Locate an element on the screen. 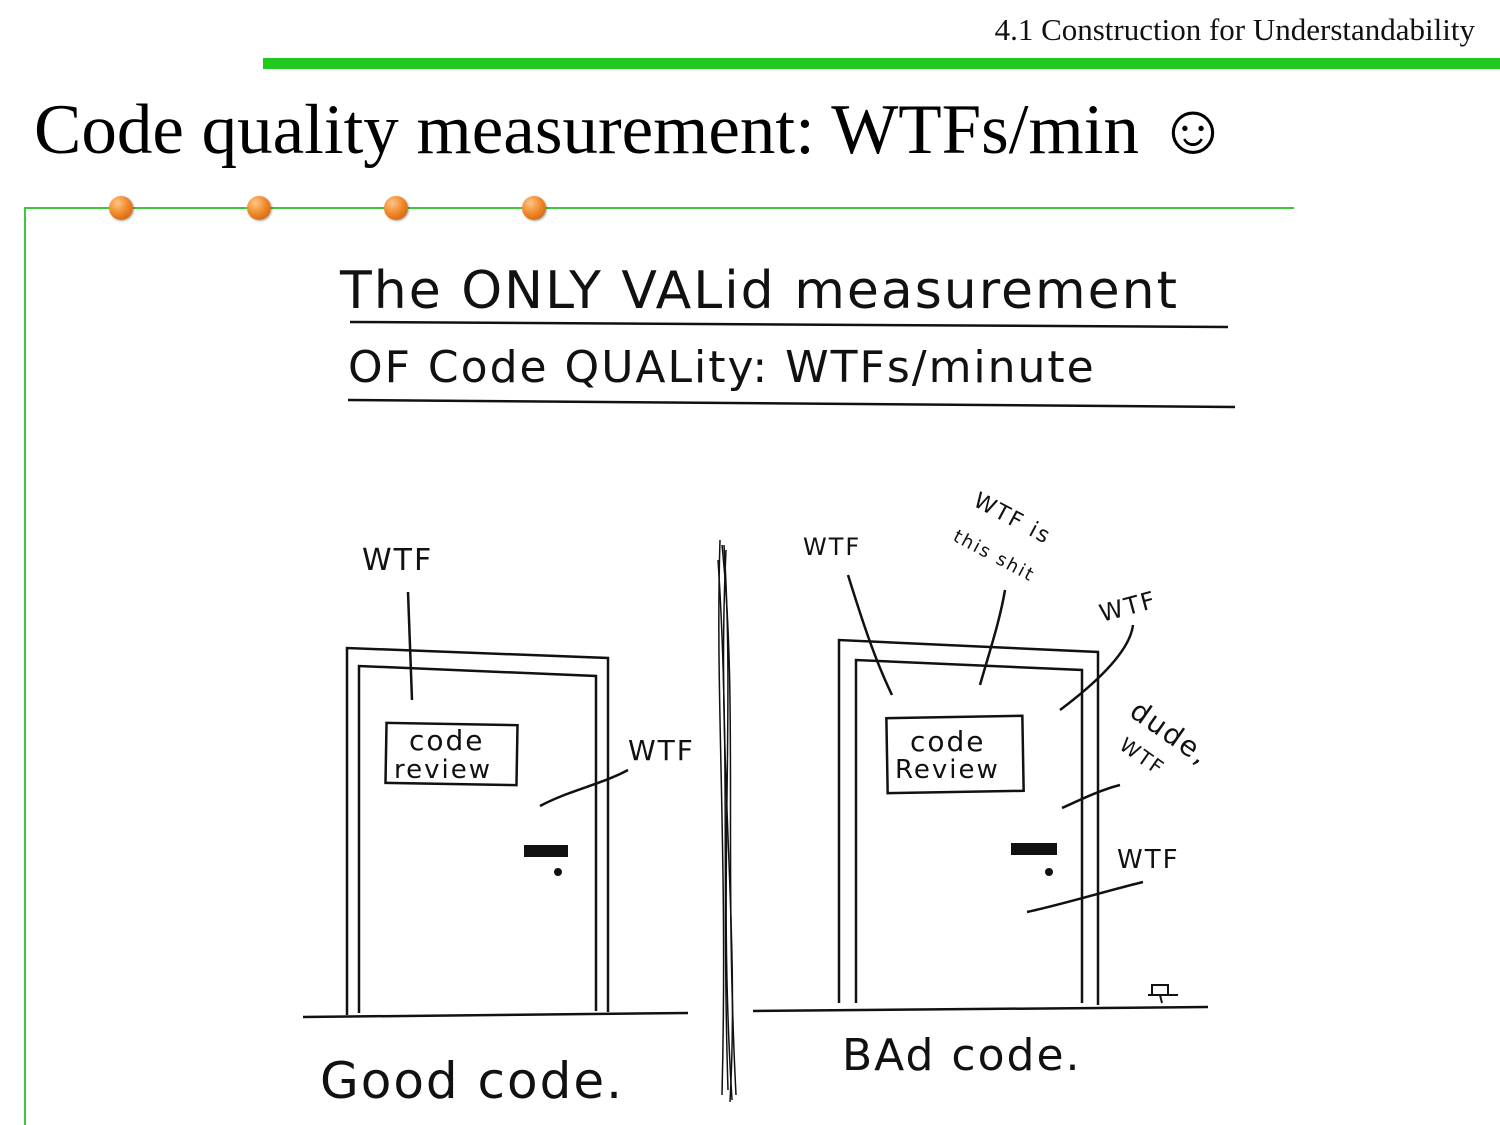 The height and width of the screenshot is (1125, 1500). good-sign-line2: review is located at coordinates (443, 770).